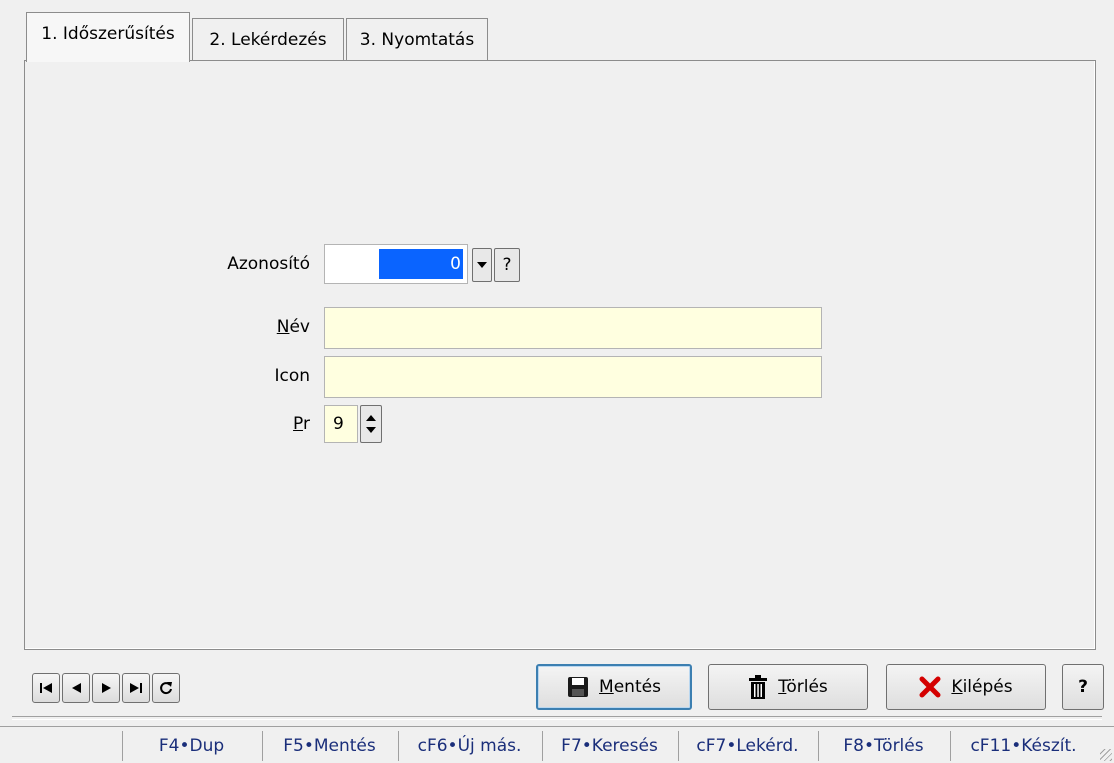  What do you see at coordinates (630, 687) in the screenshot?
I see `save-button-label: Mentés` at bounding box center [630, 687].